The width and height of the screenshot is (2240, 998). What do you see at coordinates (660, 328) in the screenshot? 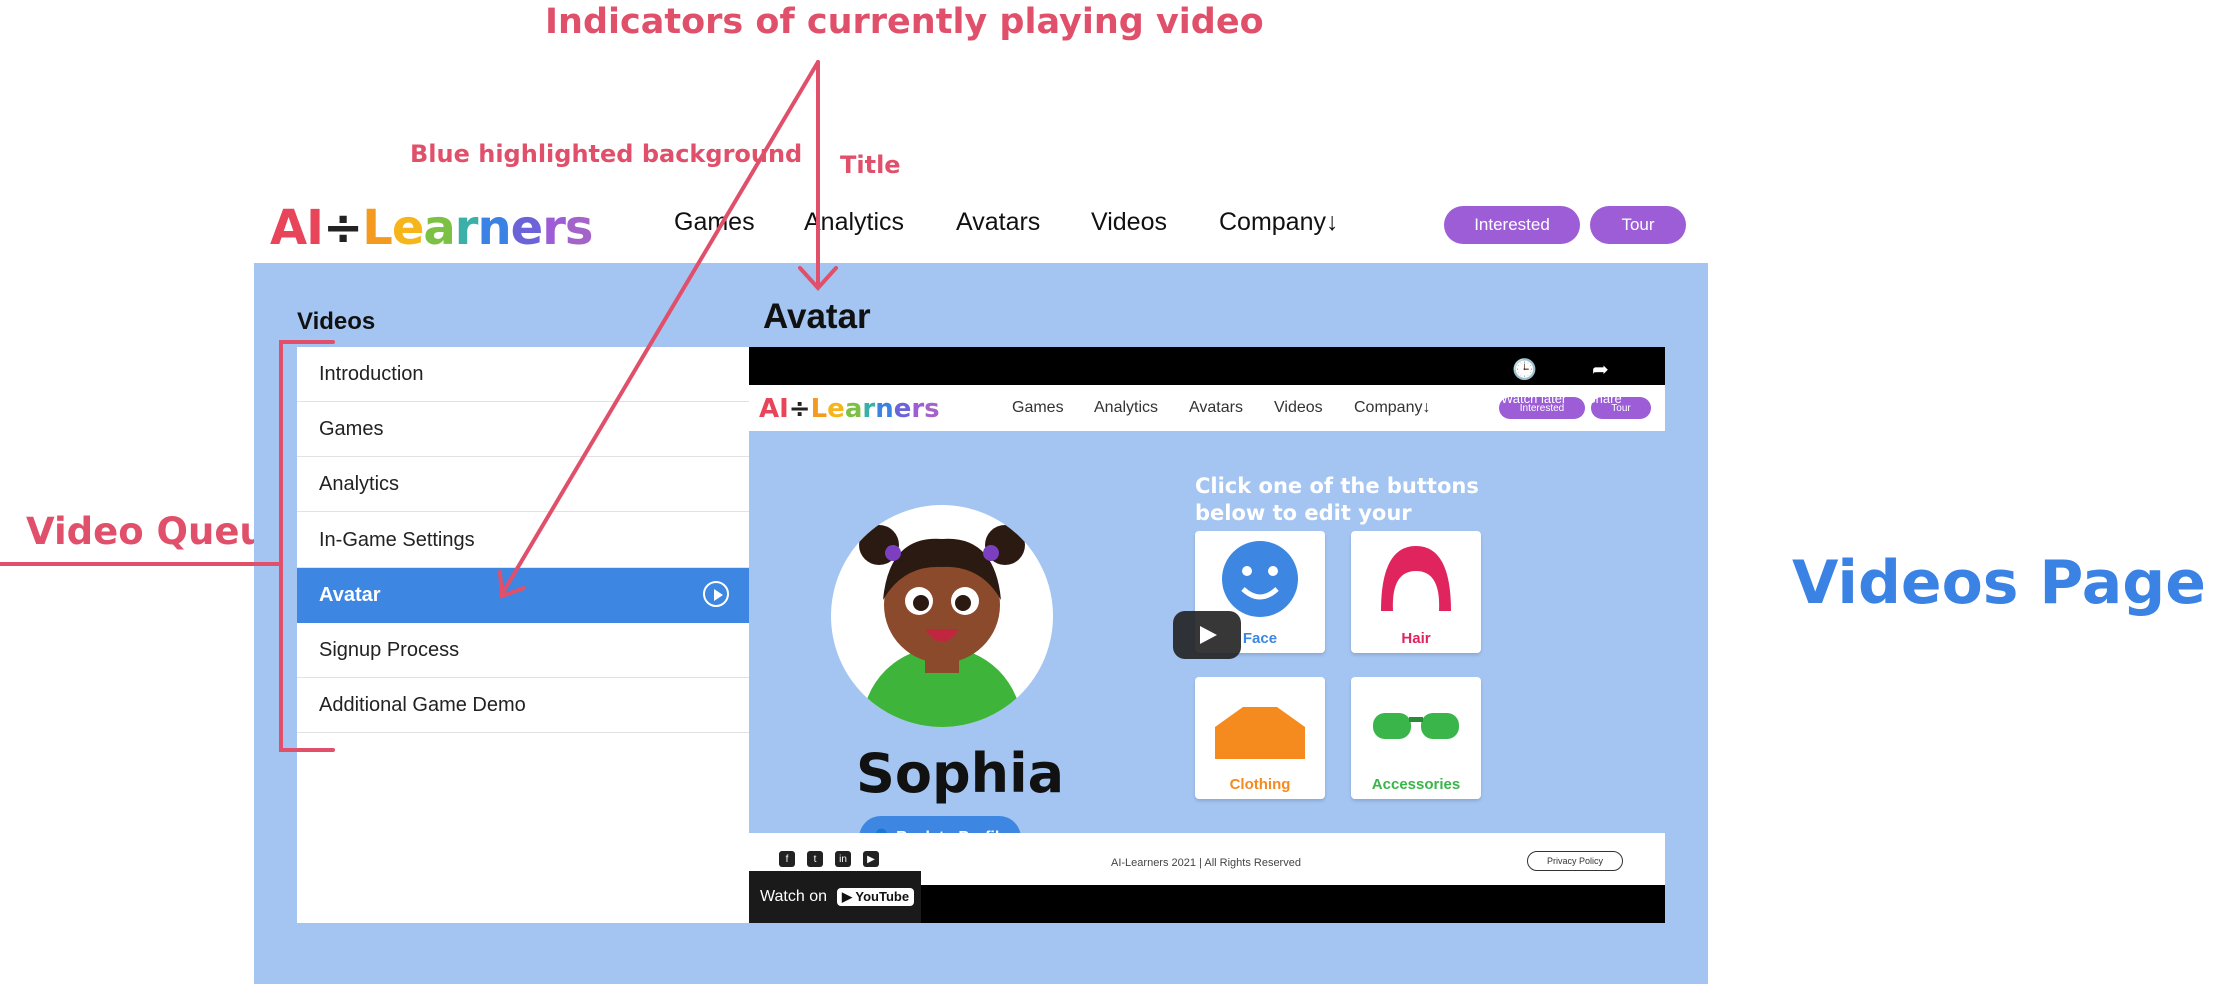
I see `indicator-arrow-line` at bounding box center [660, 328].